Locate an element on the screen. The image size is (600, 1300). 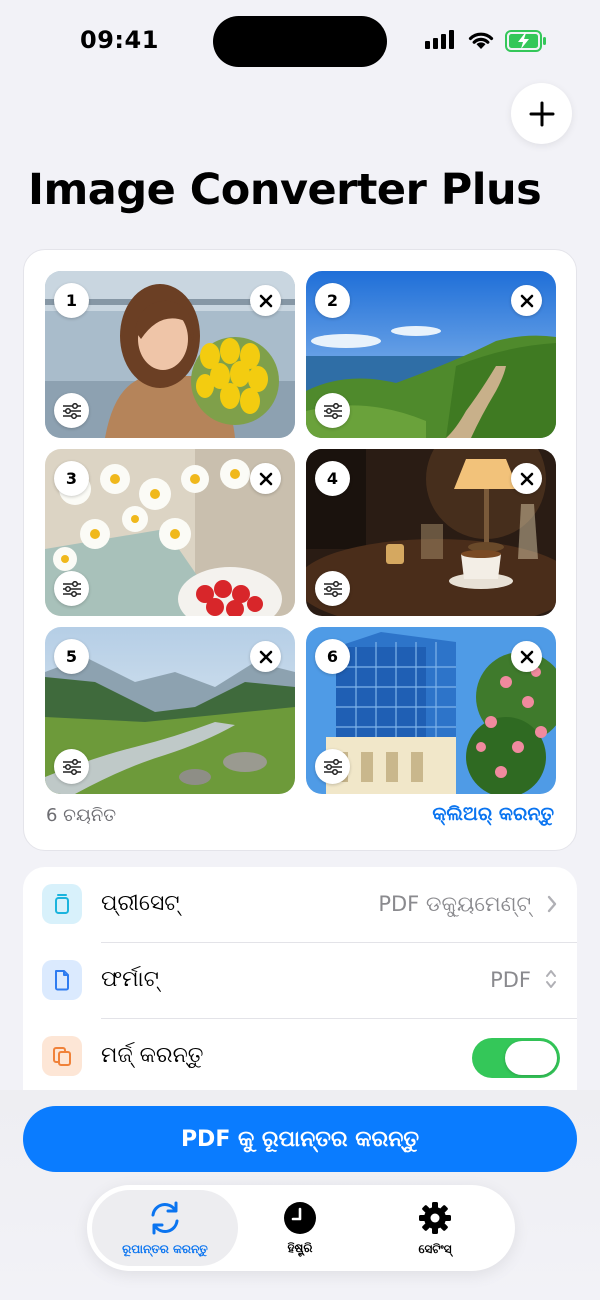
format-row: ଫର୍ମାଟ୍ PDF is located at coordinates (300, 981).